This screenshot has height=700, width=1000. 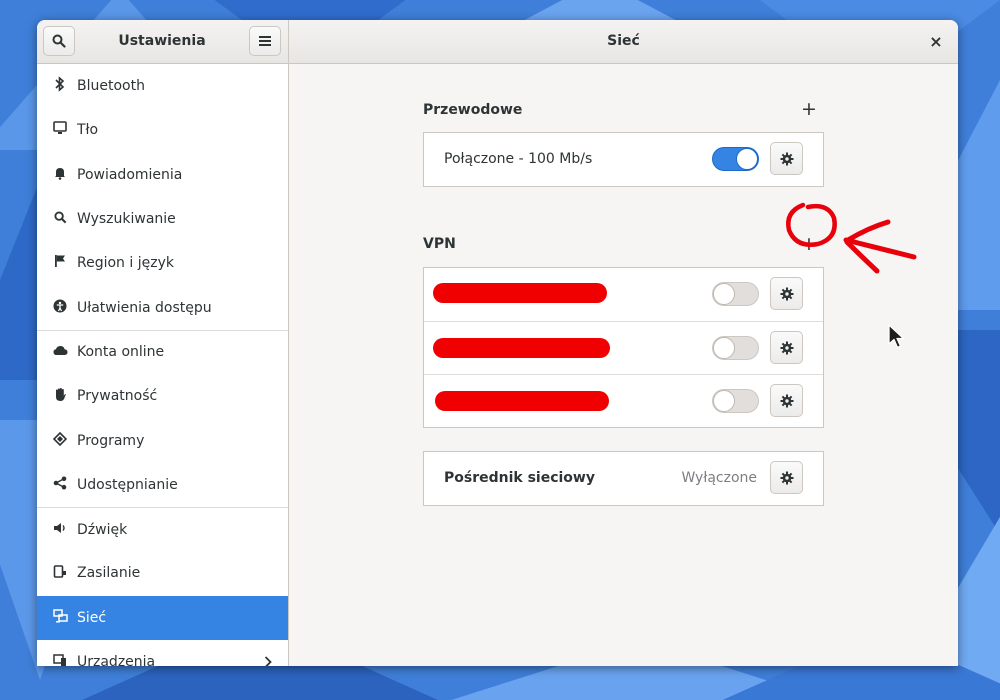 I want to click on wired-toggle, so click(x=735, y=159).